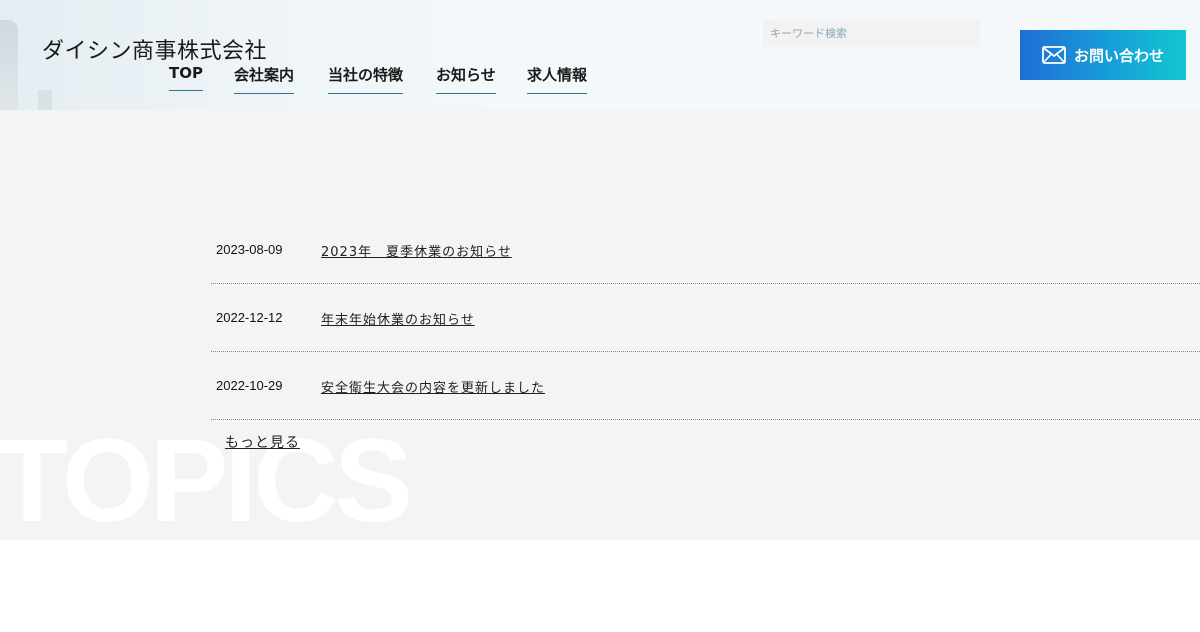 This screenshot has height=632, width=1200. I want to click on keyword-search-input, so click(871, 33).